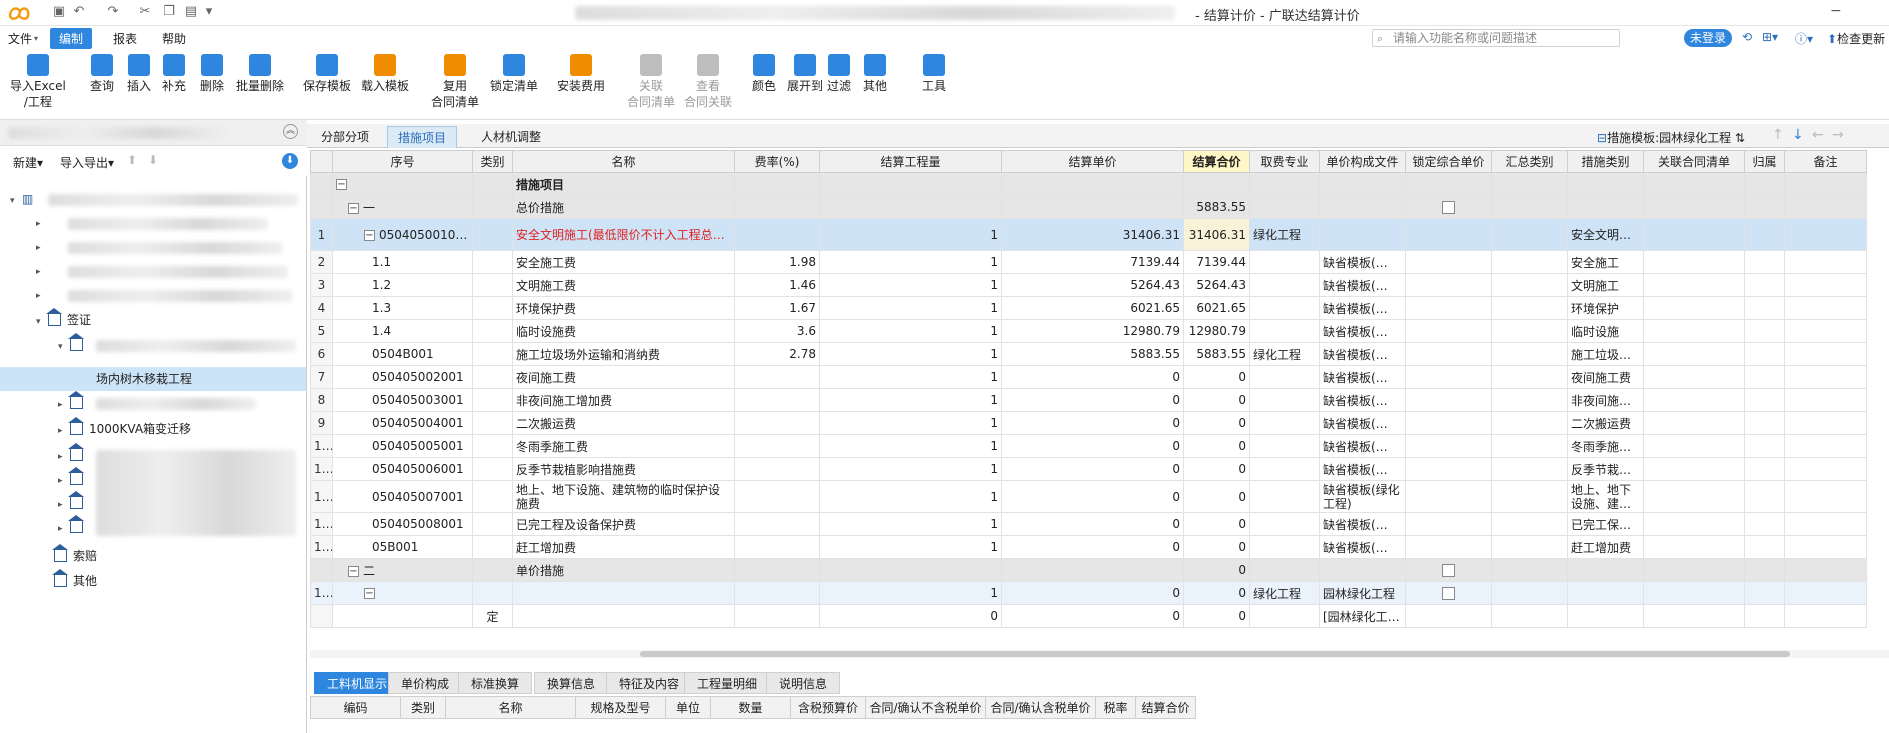 Image resolution: width=1889 pixels, height=733 pixels. Describe the element at coordinates (1216, 354) in the screenshot. I see `cell-total: 5883.55` at that location.